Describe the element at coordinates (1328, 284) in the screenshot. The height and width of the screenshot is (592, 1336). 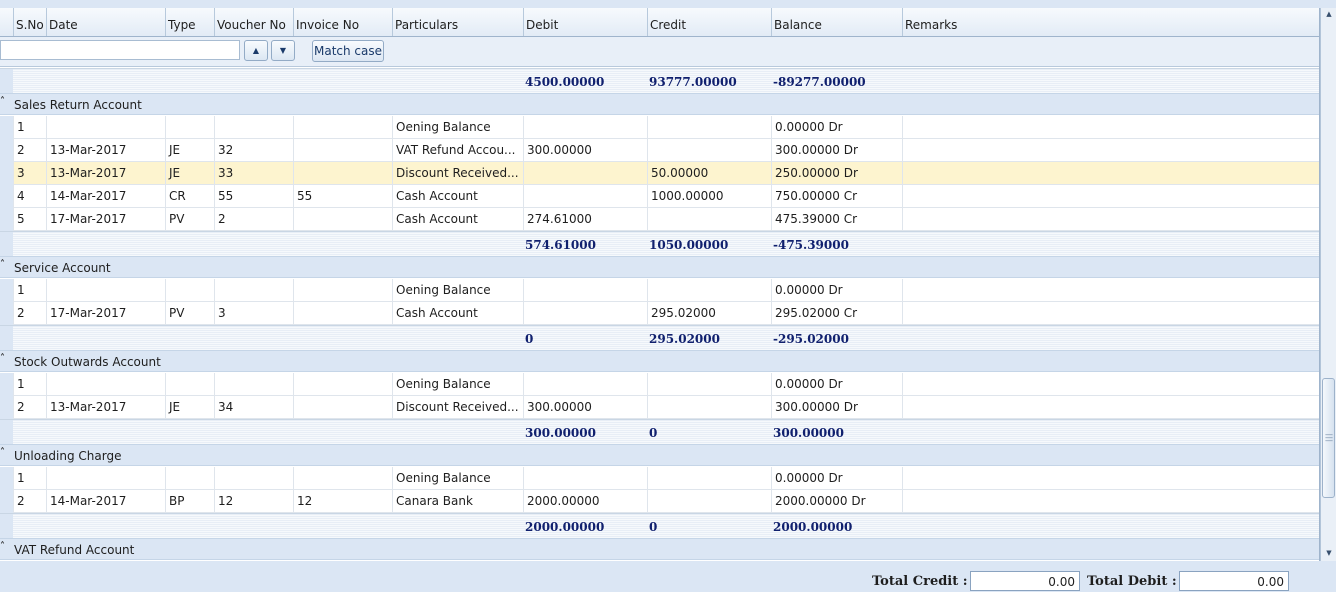
I see `vertical-scrollbar: ▲ — — — ▼` at that location.